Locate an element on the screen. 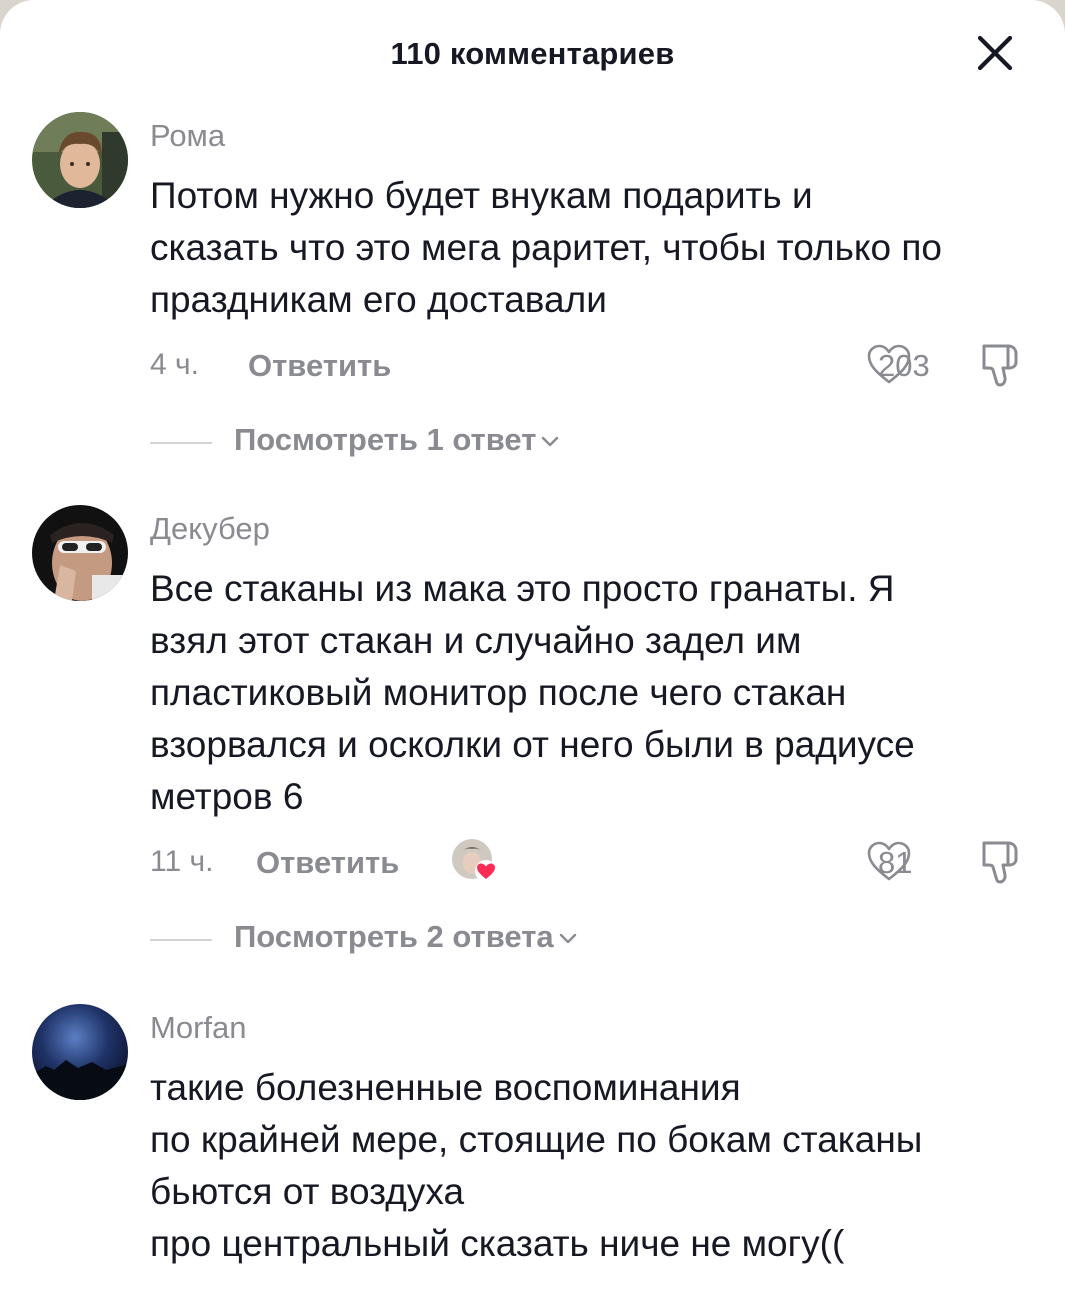 This screenshot has height=1300, width=1065. comment-username: Morfan is located at coordinates (198, 1028).